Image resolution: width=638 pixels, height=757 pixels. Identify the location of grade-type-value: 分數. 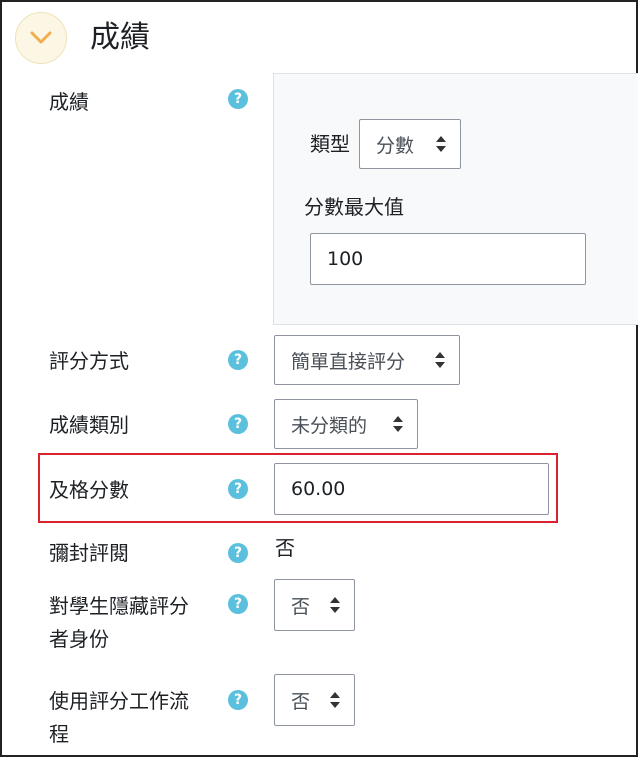
(395, 145).